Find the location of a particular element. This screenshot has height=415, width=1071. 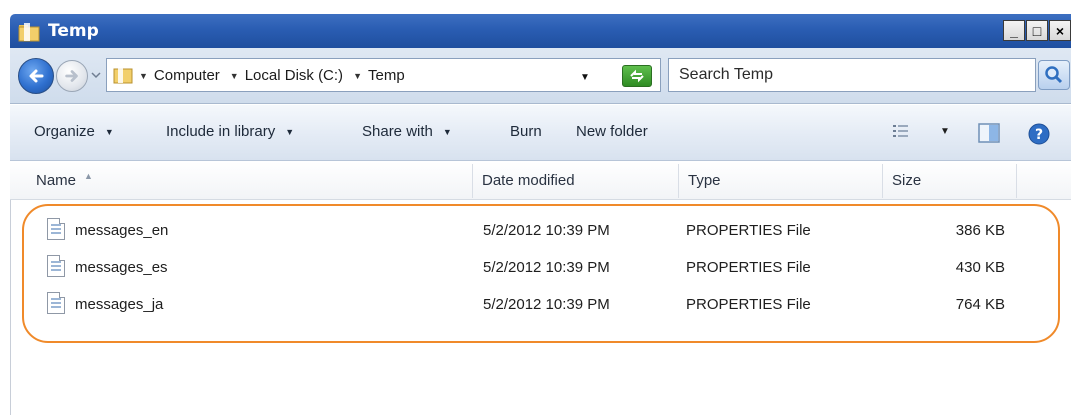

maximize-icon: □ is located at coordinates (1037, 30).